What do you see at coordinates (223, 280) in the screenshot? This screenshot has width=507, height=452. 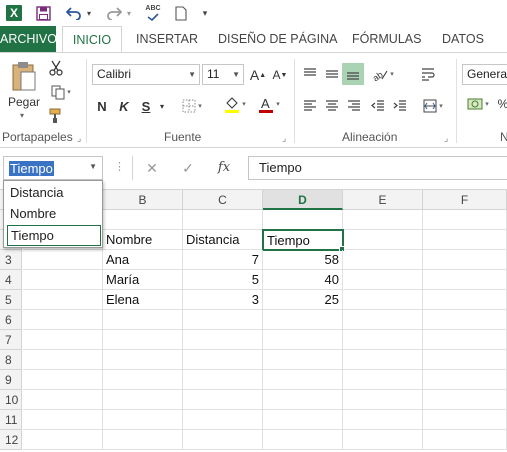 I see `cell-c4: 5` at bounding box center [223, 280].